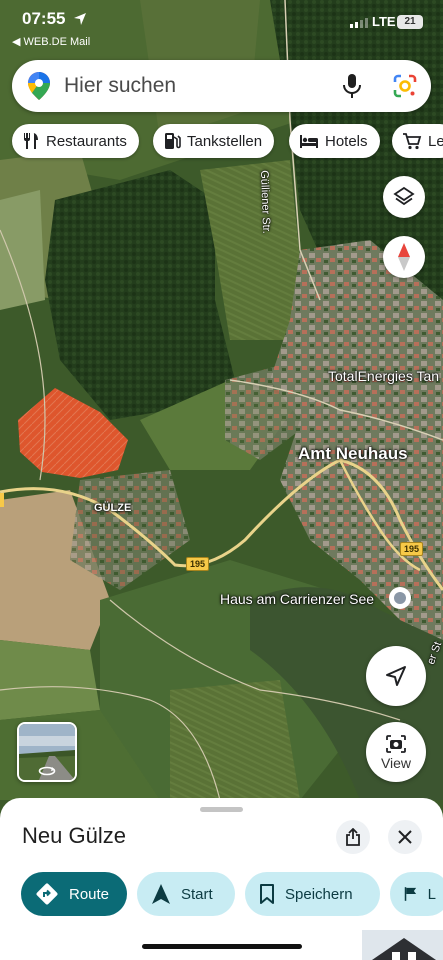 The height and width of the screenshot is (960, 443). What do you see at coordinates (80, 19) in the screenshot?
I see `location-arrow-icon` at bounding box center [80, 19].